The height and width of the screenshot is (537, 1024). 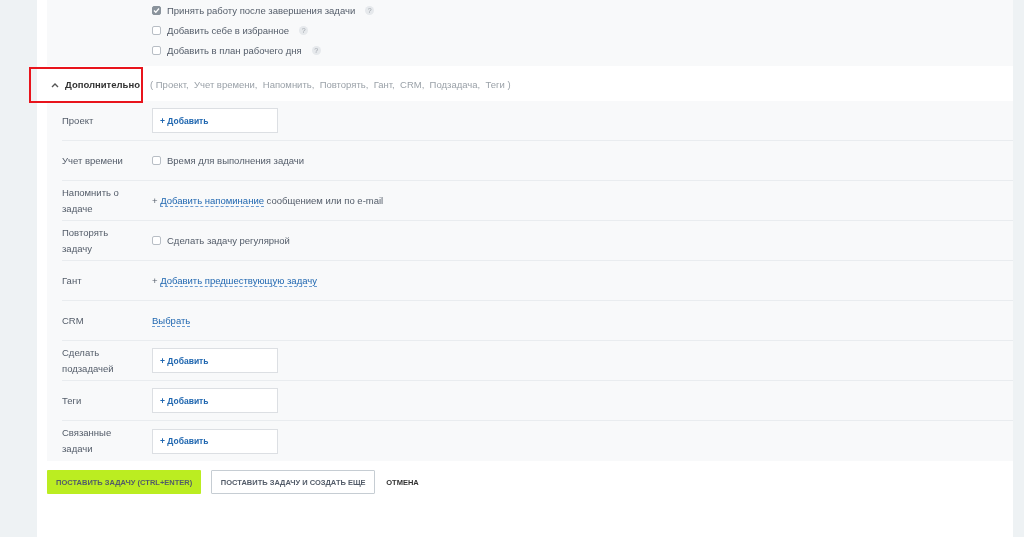 I want to click on field-label: Гант, so click(x=72, y=280).